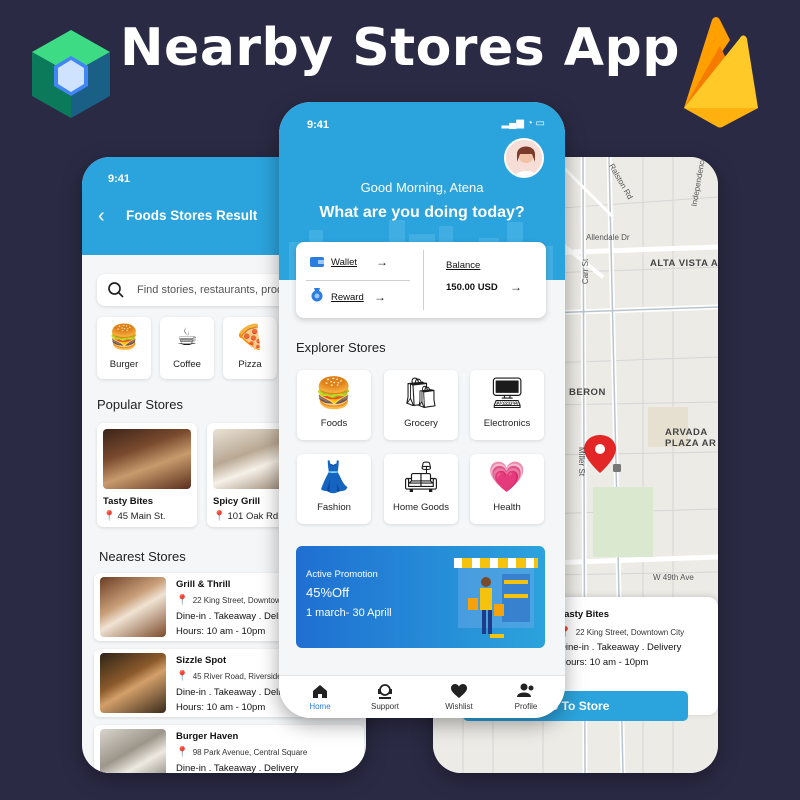 This screenshot has height=800, width=800. Describe the element at coordinates (673, 577) in the screenshot. I see `map-label: W 49th Ave` at that location.